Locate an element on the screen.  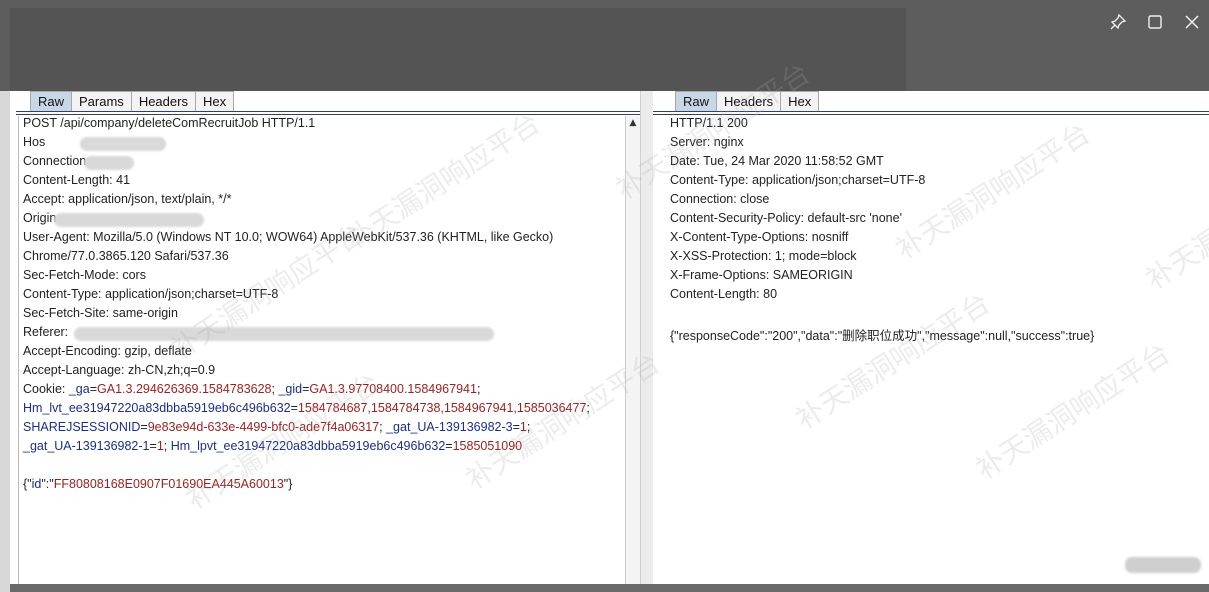
response-line: X-Frame-Options: SAMEORIGIN is located at coordinates (761, 275).